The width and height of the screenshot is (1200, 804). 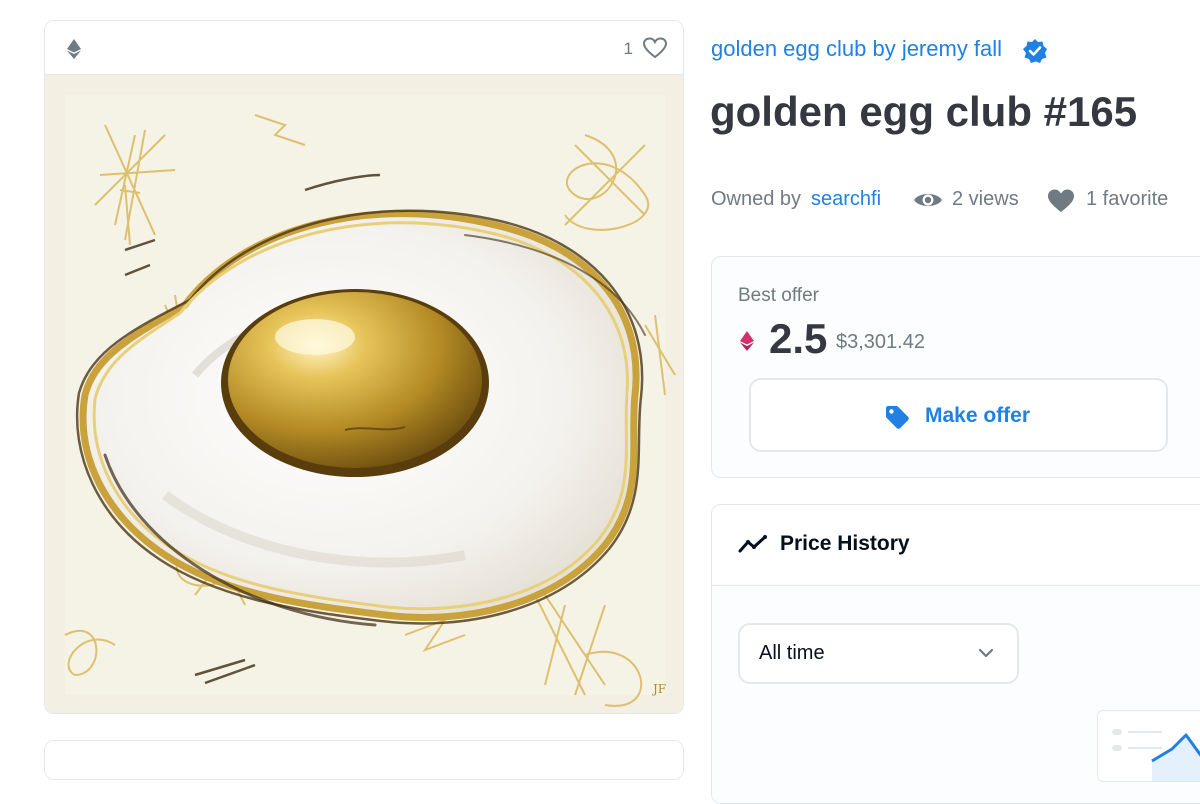 What do you see at coordinates (364, 760) in the screenshot?
I see `description-card` at bounding box center [364, 760].